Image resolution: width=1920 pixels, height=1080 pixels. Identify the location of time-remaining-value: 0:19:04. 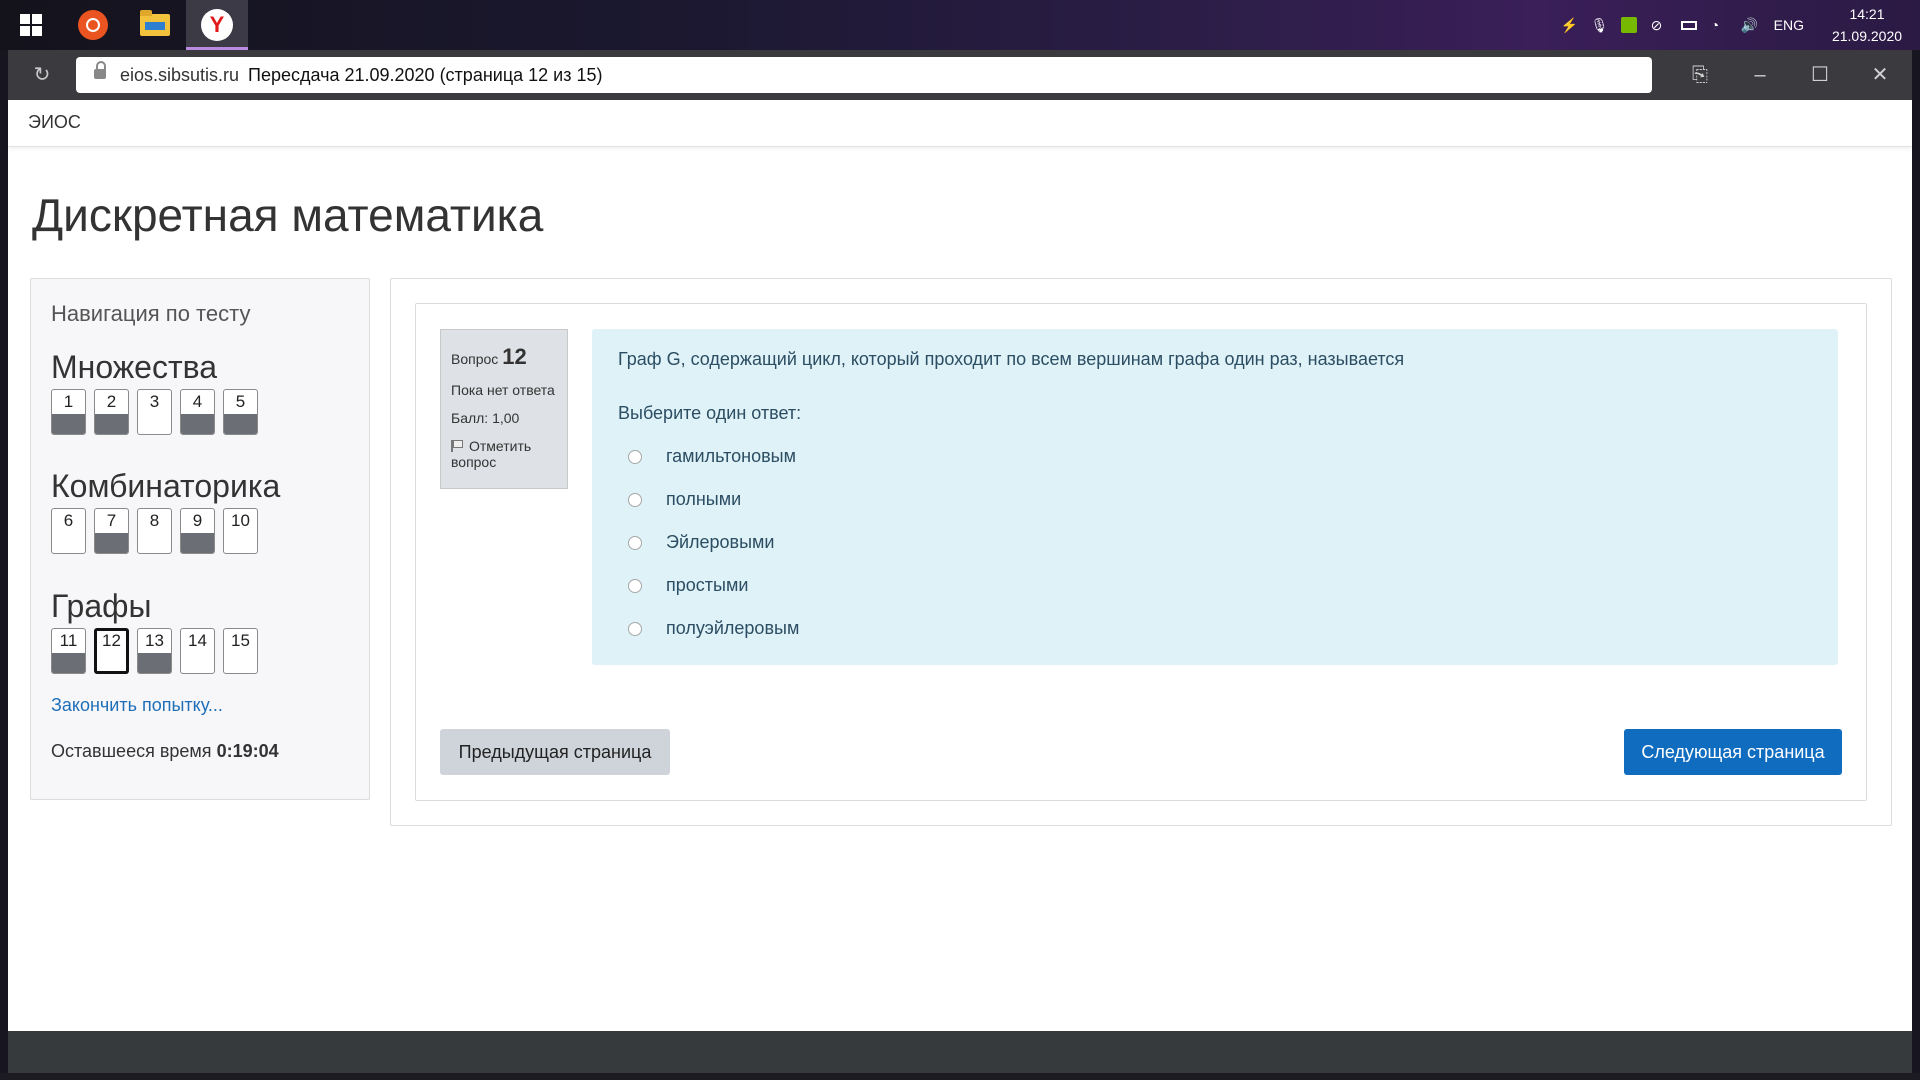
(247, 751).